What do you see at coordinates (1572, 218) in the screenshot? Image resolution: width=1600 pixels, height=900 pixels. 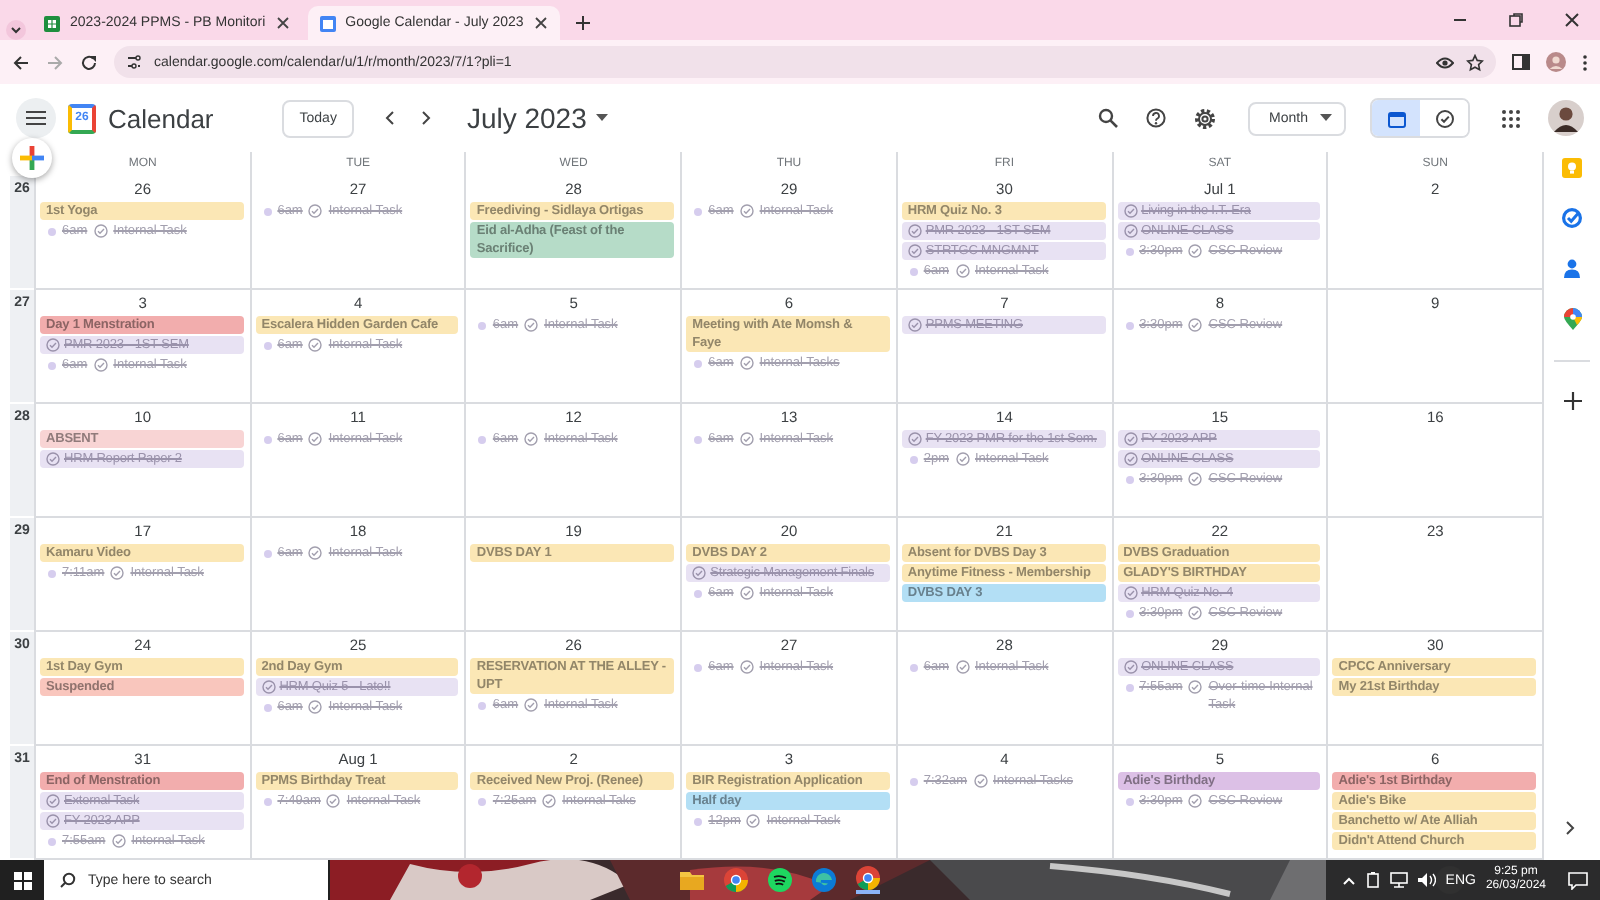 I see `tasks-icon` at bounding box center [1572, 218].